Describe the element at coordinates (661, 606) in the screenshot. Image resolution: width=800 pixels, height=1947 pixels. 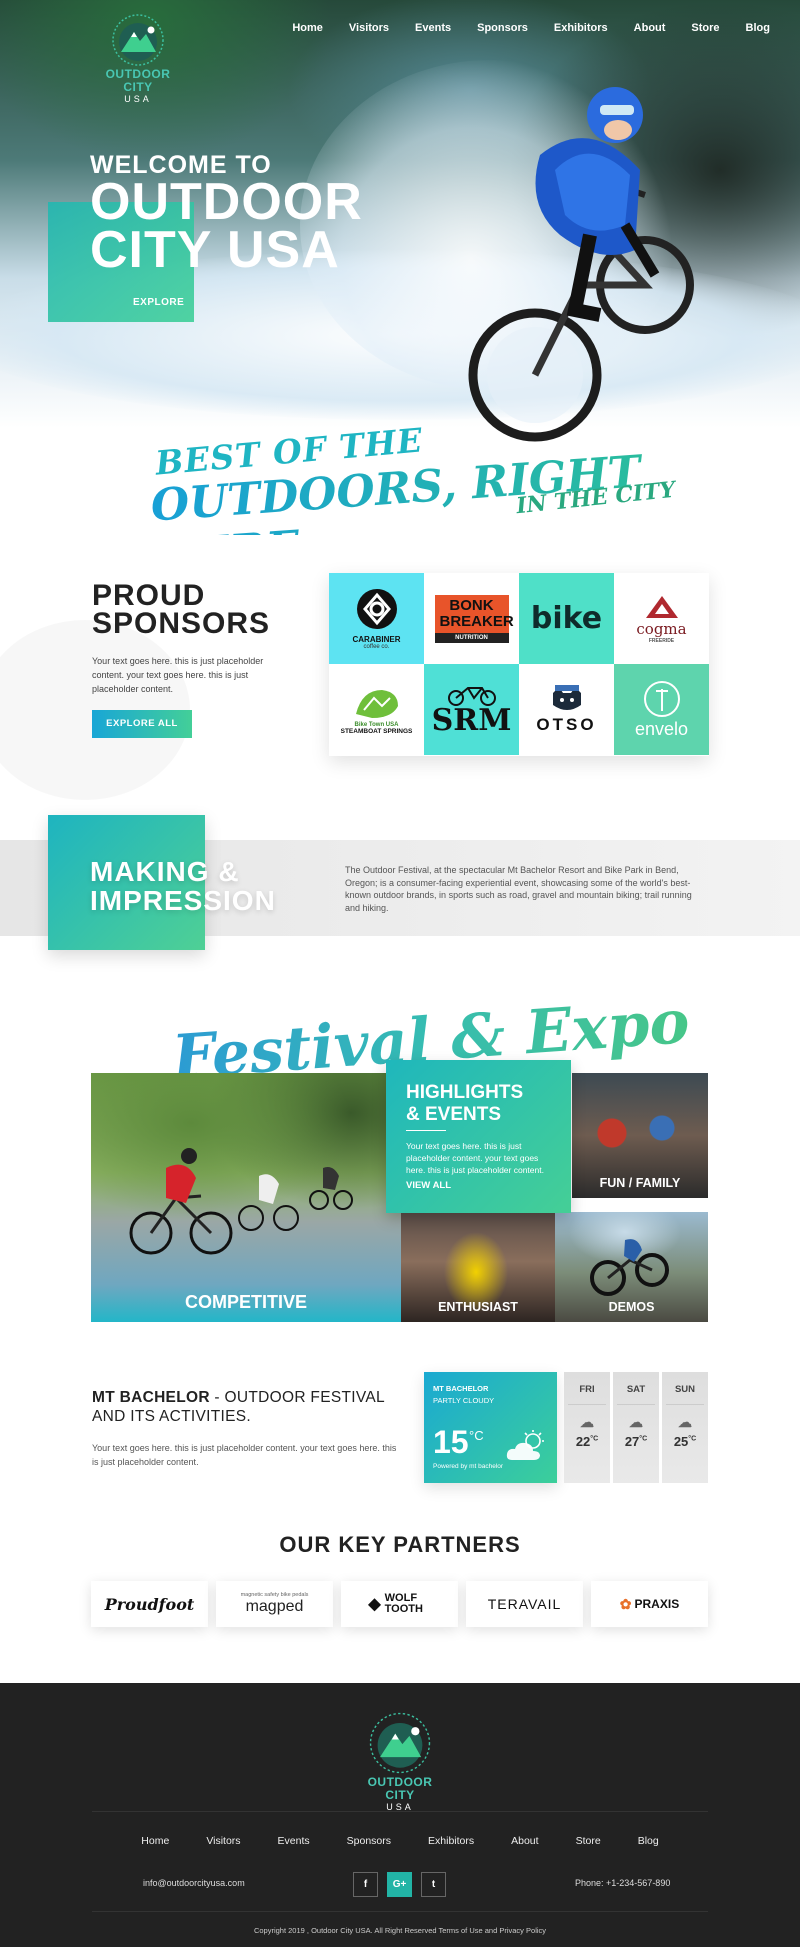
I see `cogma-logo-icon` at that location.